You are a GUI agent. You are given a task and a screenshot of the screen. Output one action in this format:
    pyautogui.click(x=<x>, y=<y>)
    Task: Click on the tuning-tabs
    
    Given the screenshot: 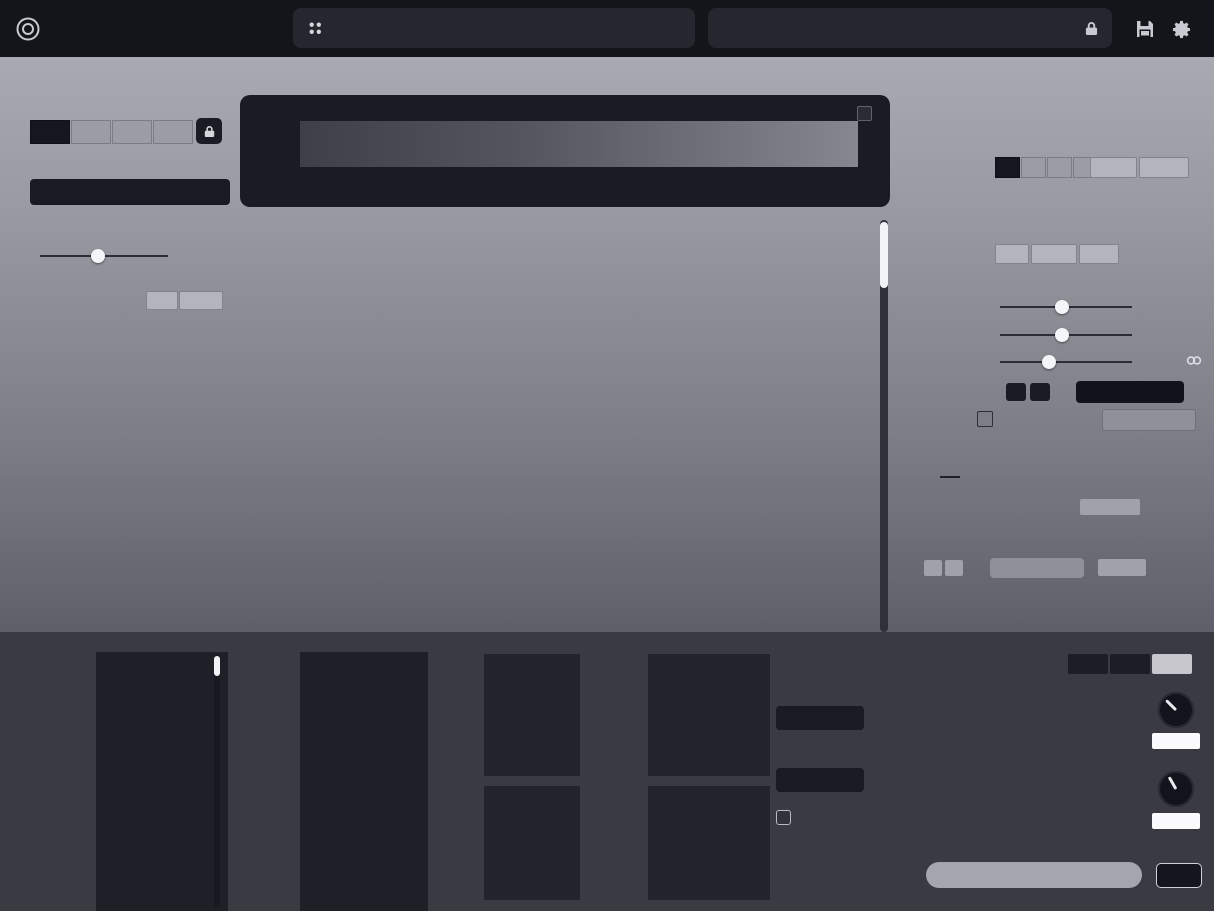 What is the action you would take?
    pyautogui.click(x=111, y=132)
    